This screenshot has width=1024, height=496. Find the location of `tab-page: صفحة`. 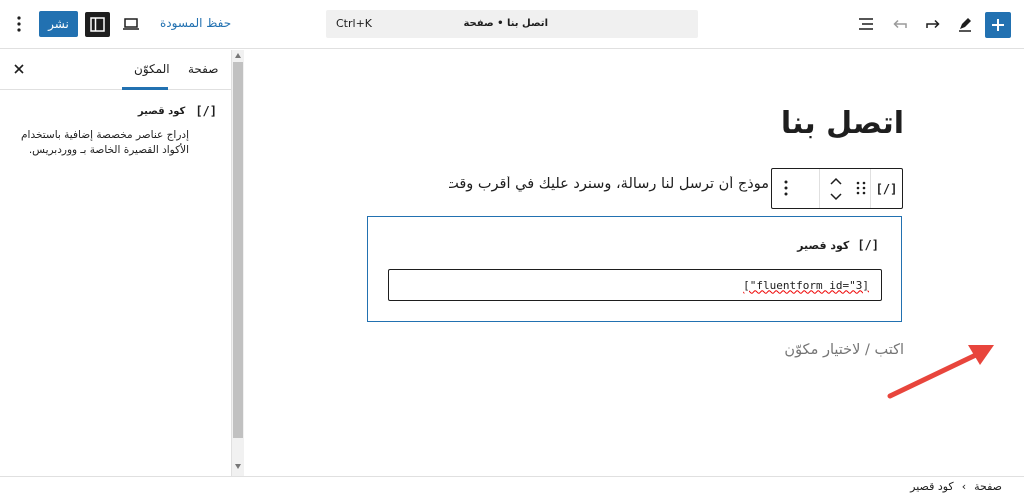

tab-page: صفحة is located at coordinates (203, 69).